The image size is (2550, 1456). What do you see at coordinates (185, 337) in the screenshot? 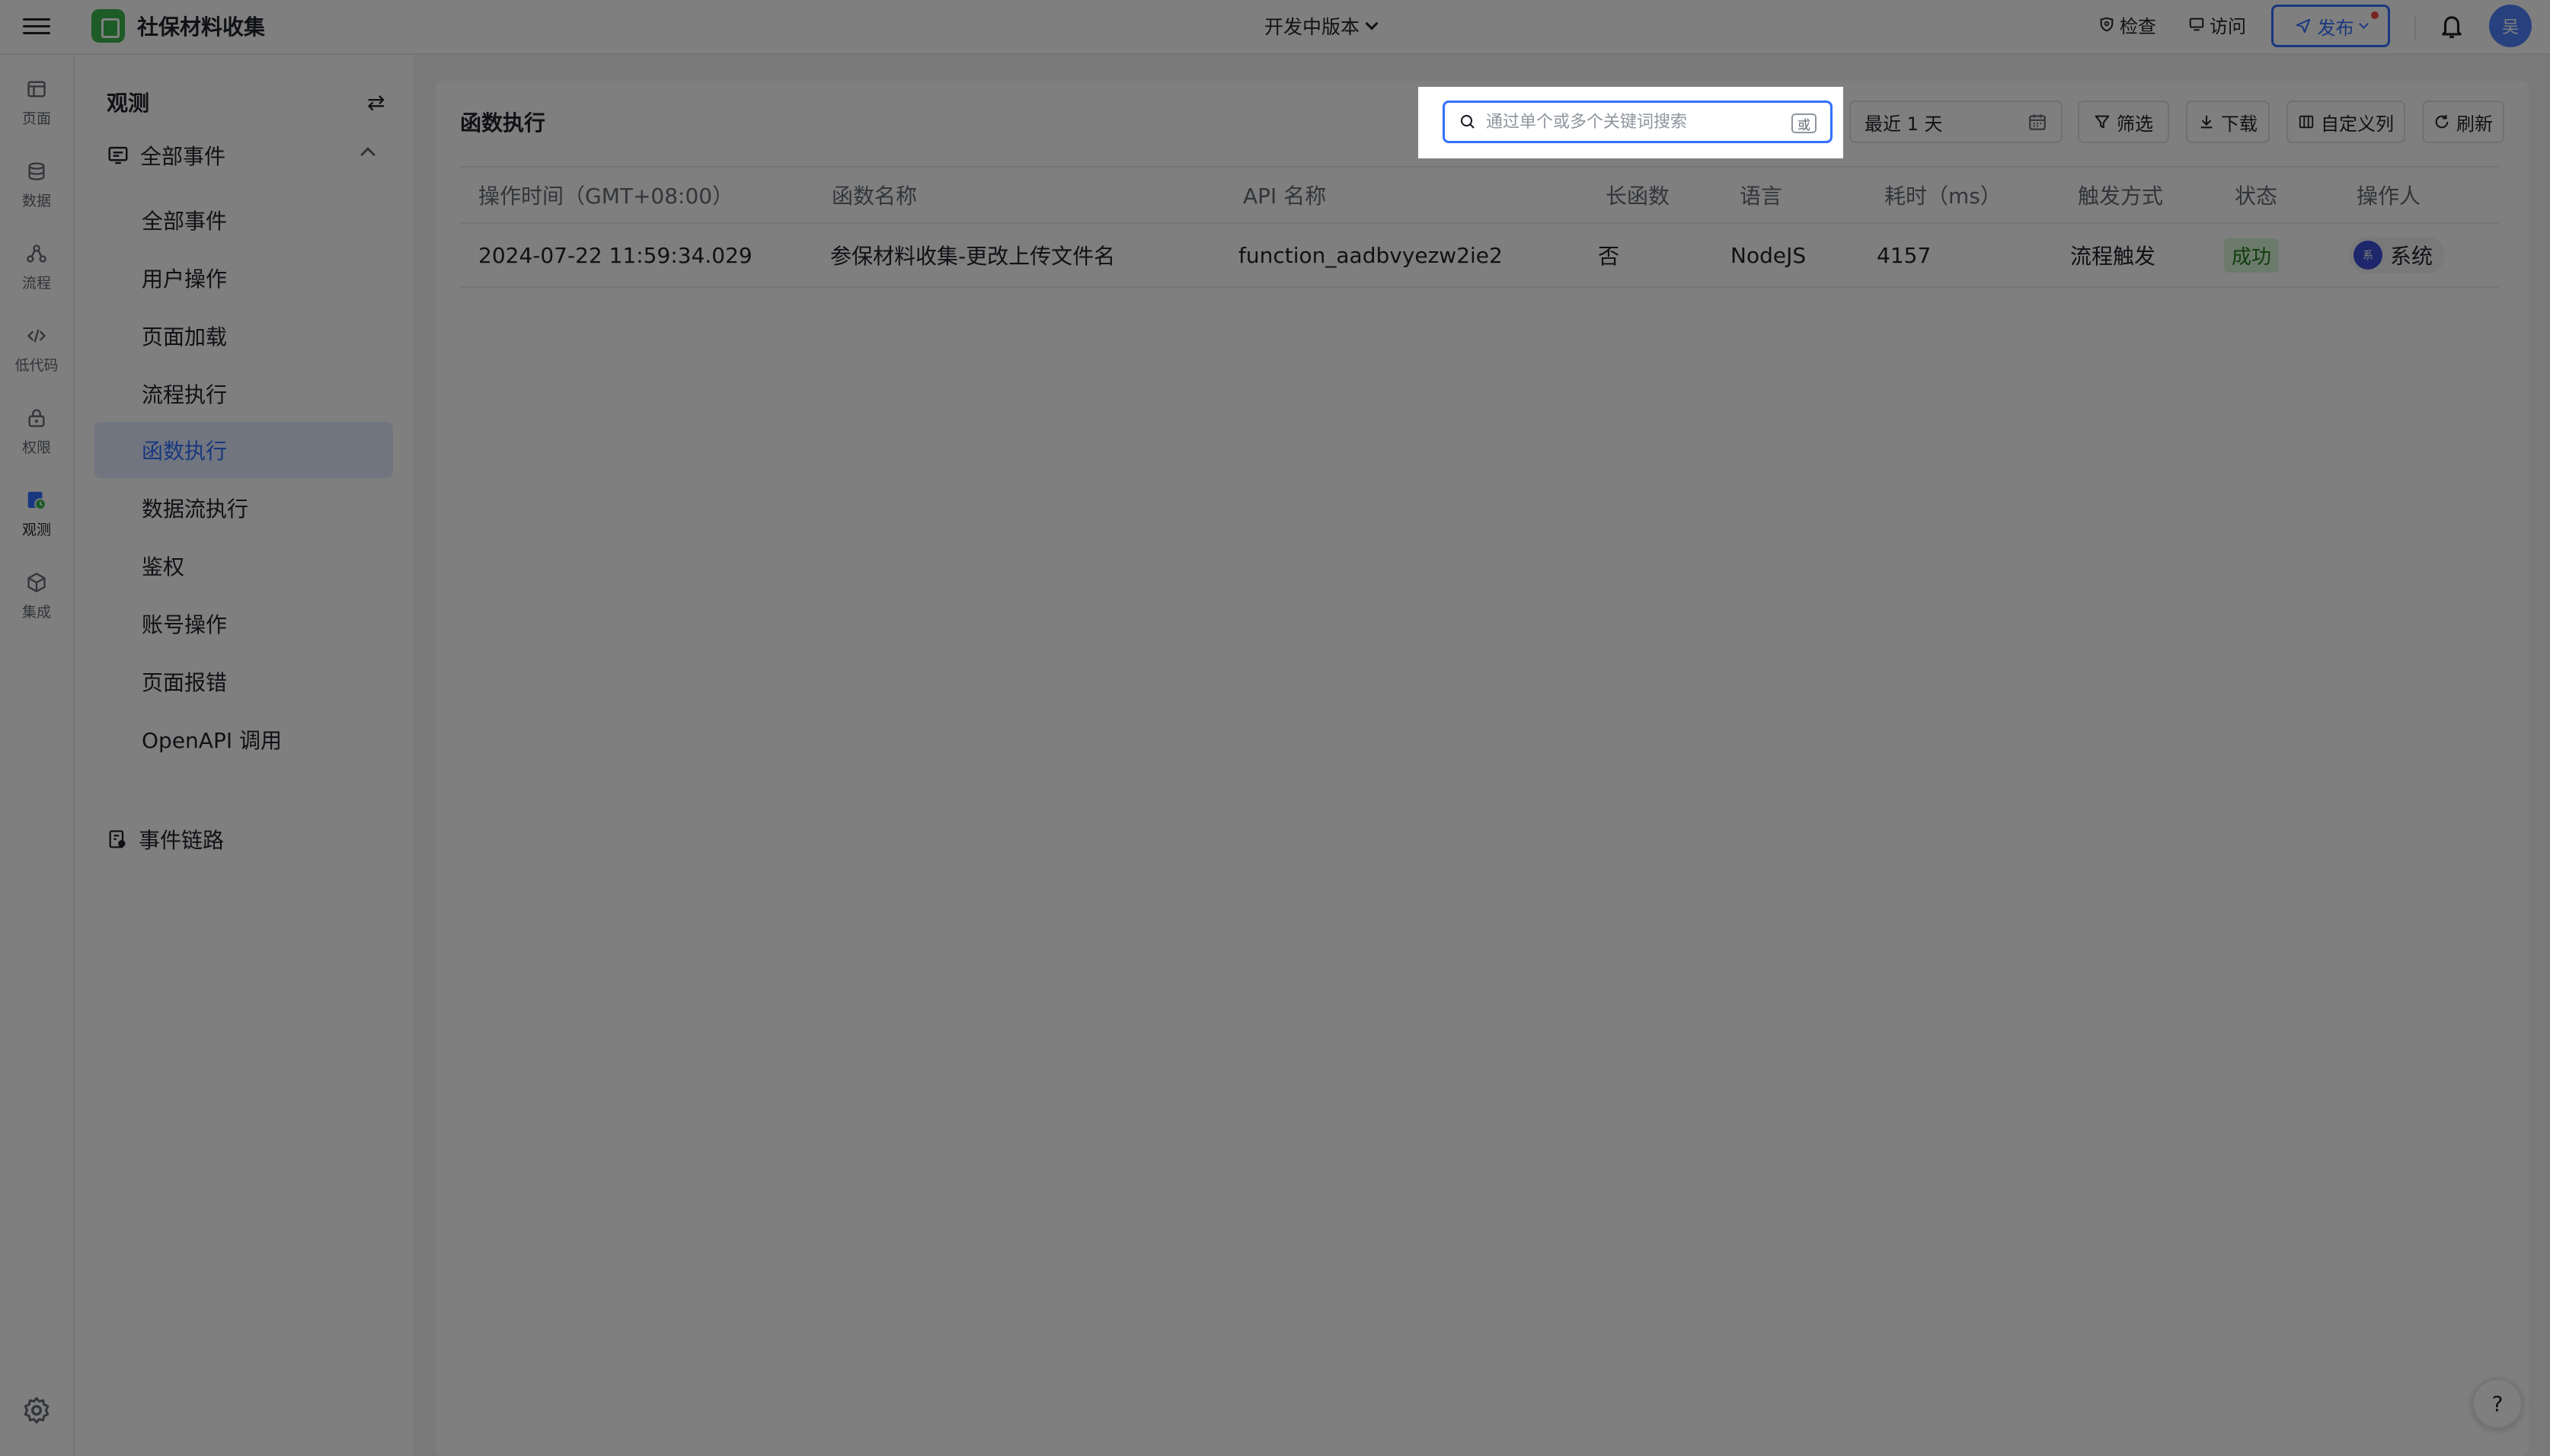
I see `sidebar-item-label: 页面加载` at bounding box center [185, 337].